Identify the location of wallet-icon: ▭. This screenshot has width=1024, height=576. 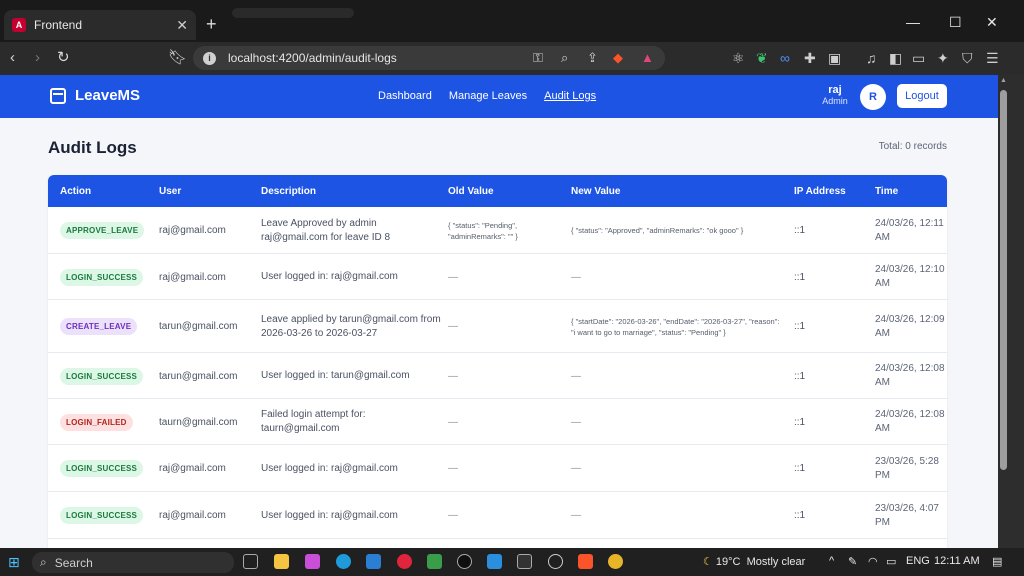
(918, 58).